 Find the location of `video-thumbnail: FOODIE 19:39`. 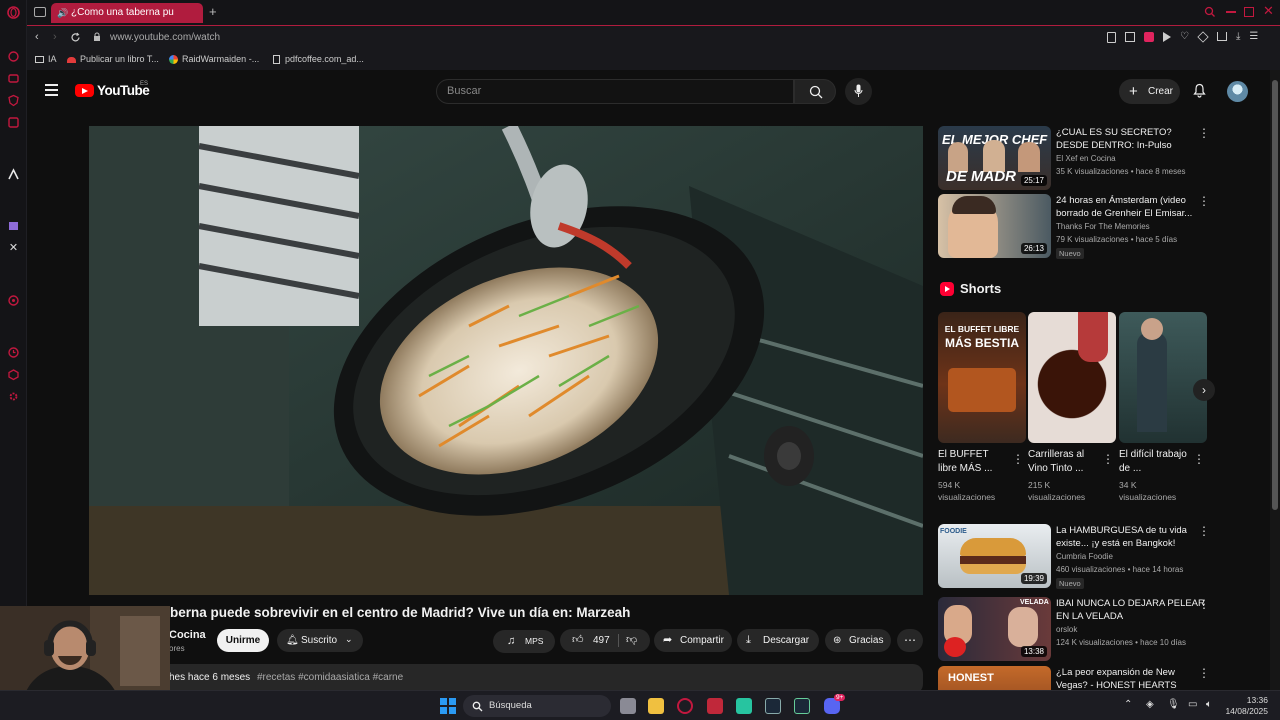

video-thumbnail: FOODIE 19:39 is located at coordinates (994, 556).